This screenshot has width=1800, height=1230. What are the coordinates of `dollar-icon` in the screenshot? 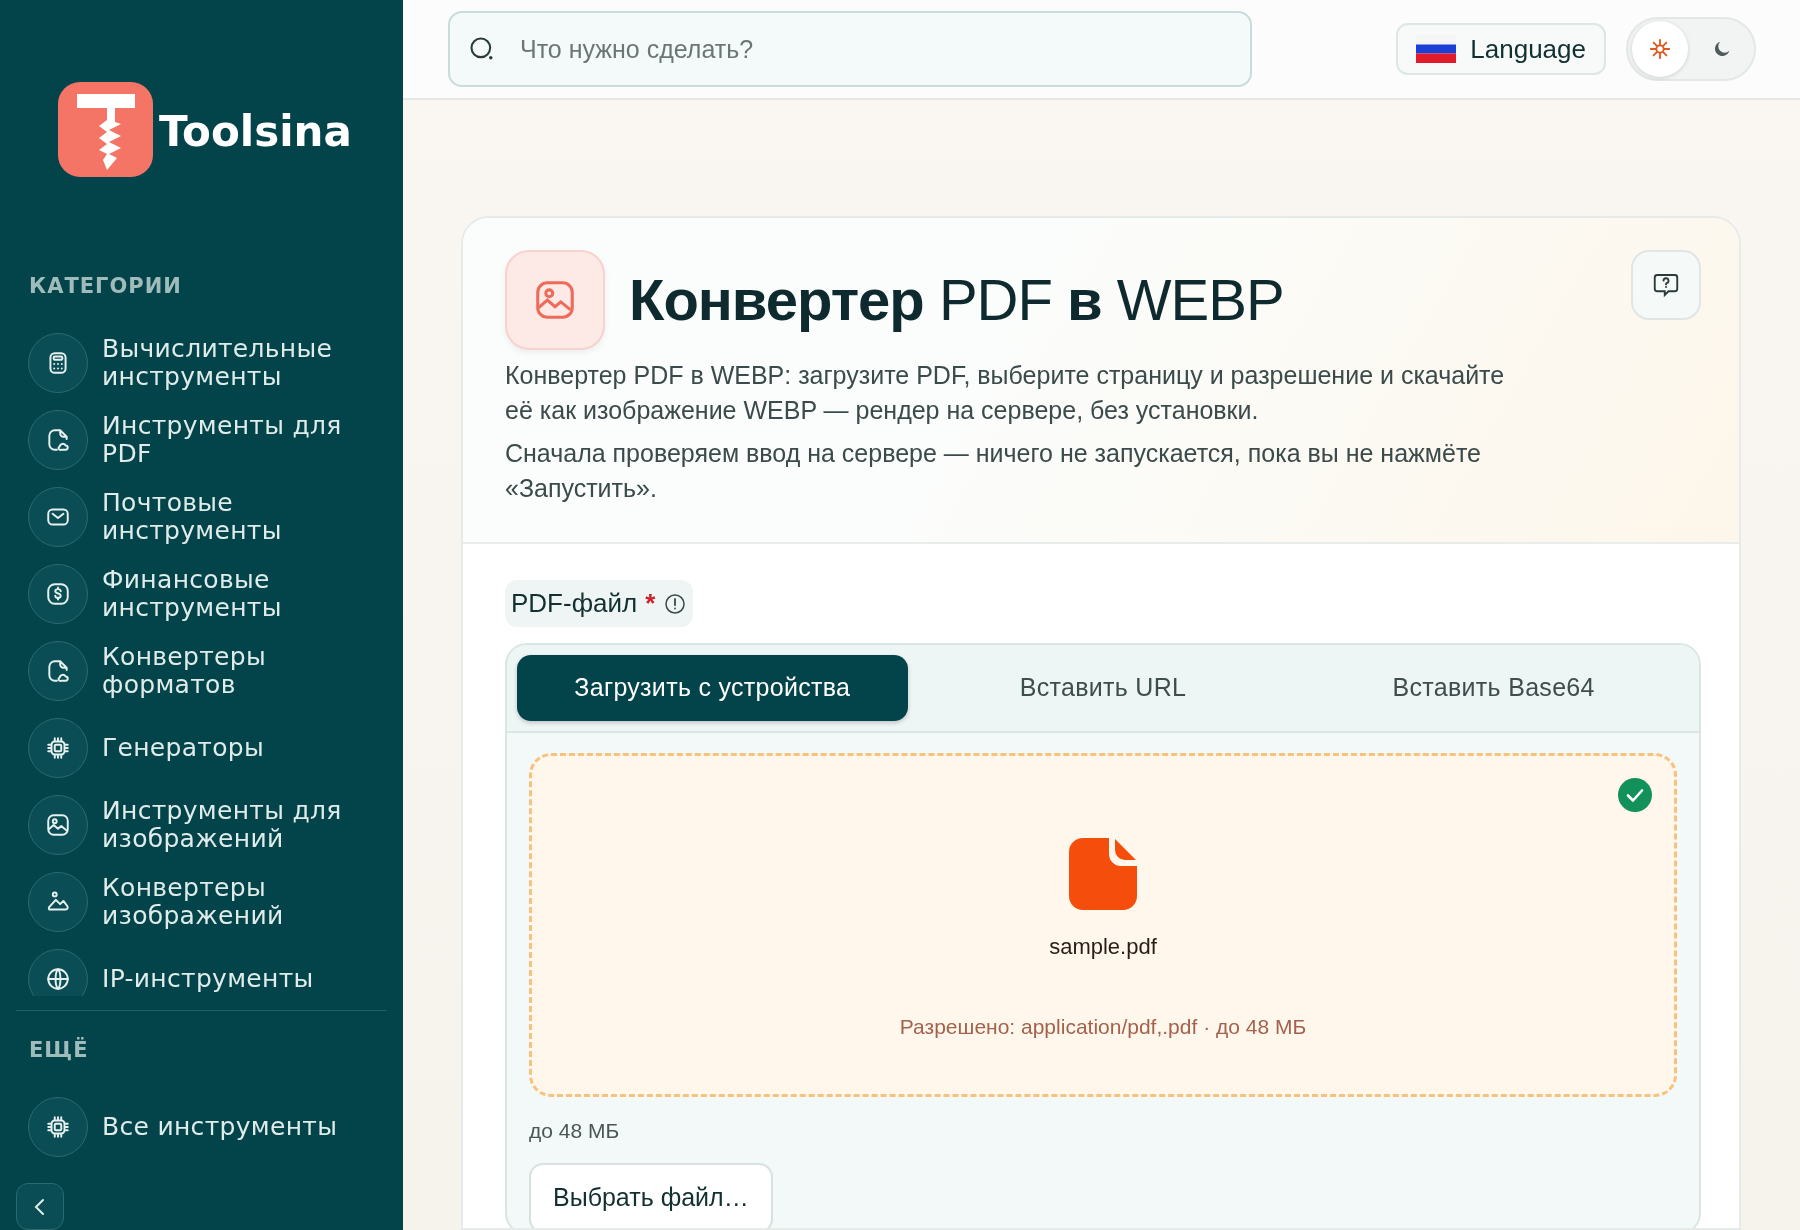 It's located at (58, 593).